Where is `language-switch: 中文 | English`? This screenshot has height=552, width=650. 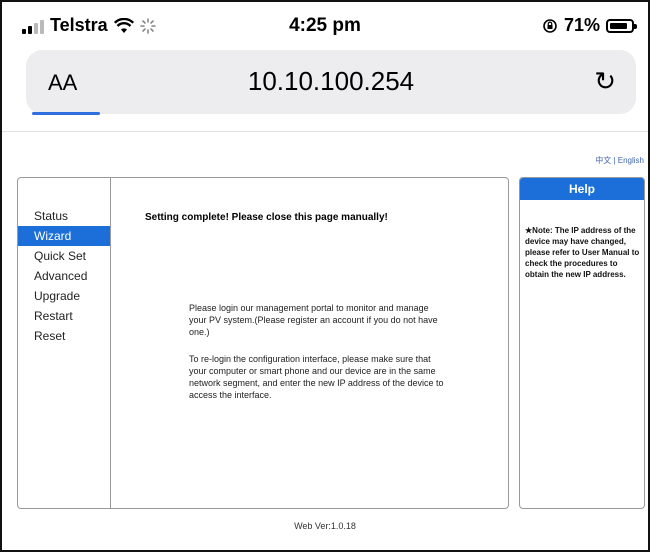 language-switch: 中文 | English is located at coordinates (619, 160).